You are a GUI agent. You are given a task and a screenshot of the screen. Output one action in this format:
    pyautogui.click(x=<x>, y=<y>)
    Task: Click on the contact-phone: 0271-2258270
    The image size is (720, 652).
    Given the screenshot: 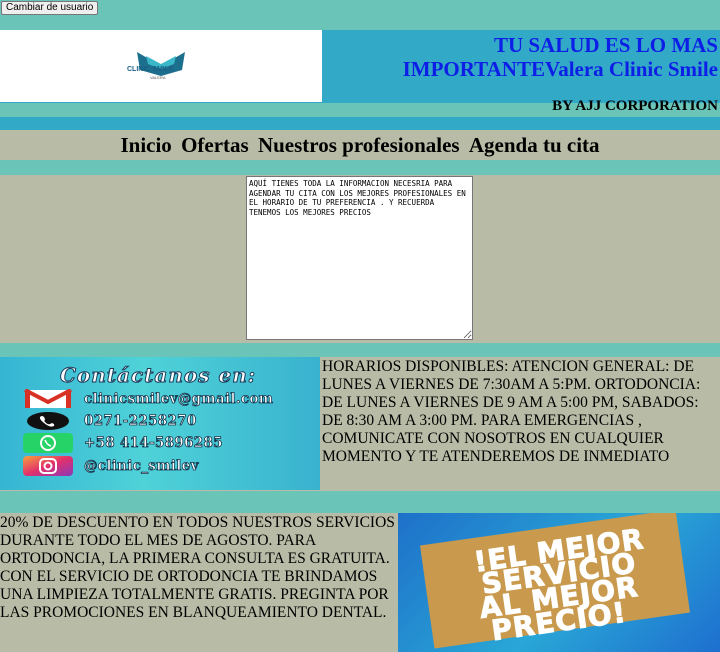 What is the action you would take?
    pyautogui.click(x=140, y=421)
    